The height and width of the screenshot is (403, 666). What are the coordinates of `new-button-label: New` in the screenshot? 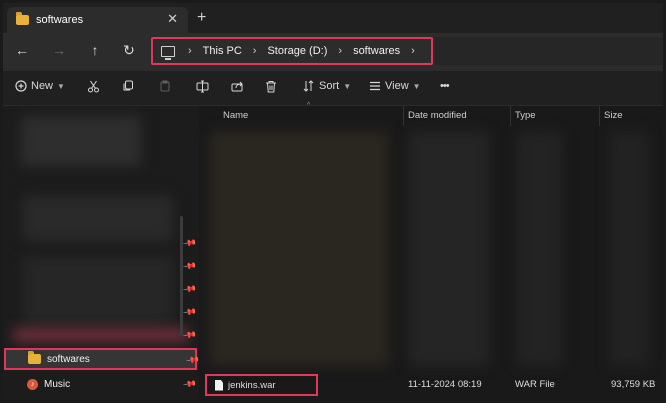 It's located at (42, 86).